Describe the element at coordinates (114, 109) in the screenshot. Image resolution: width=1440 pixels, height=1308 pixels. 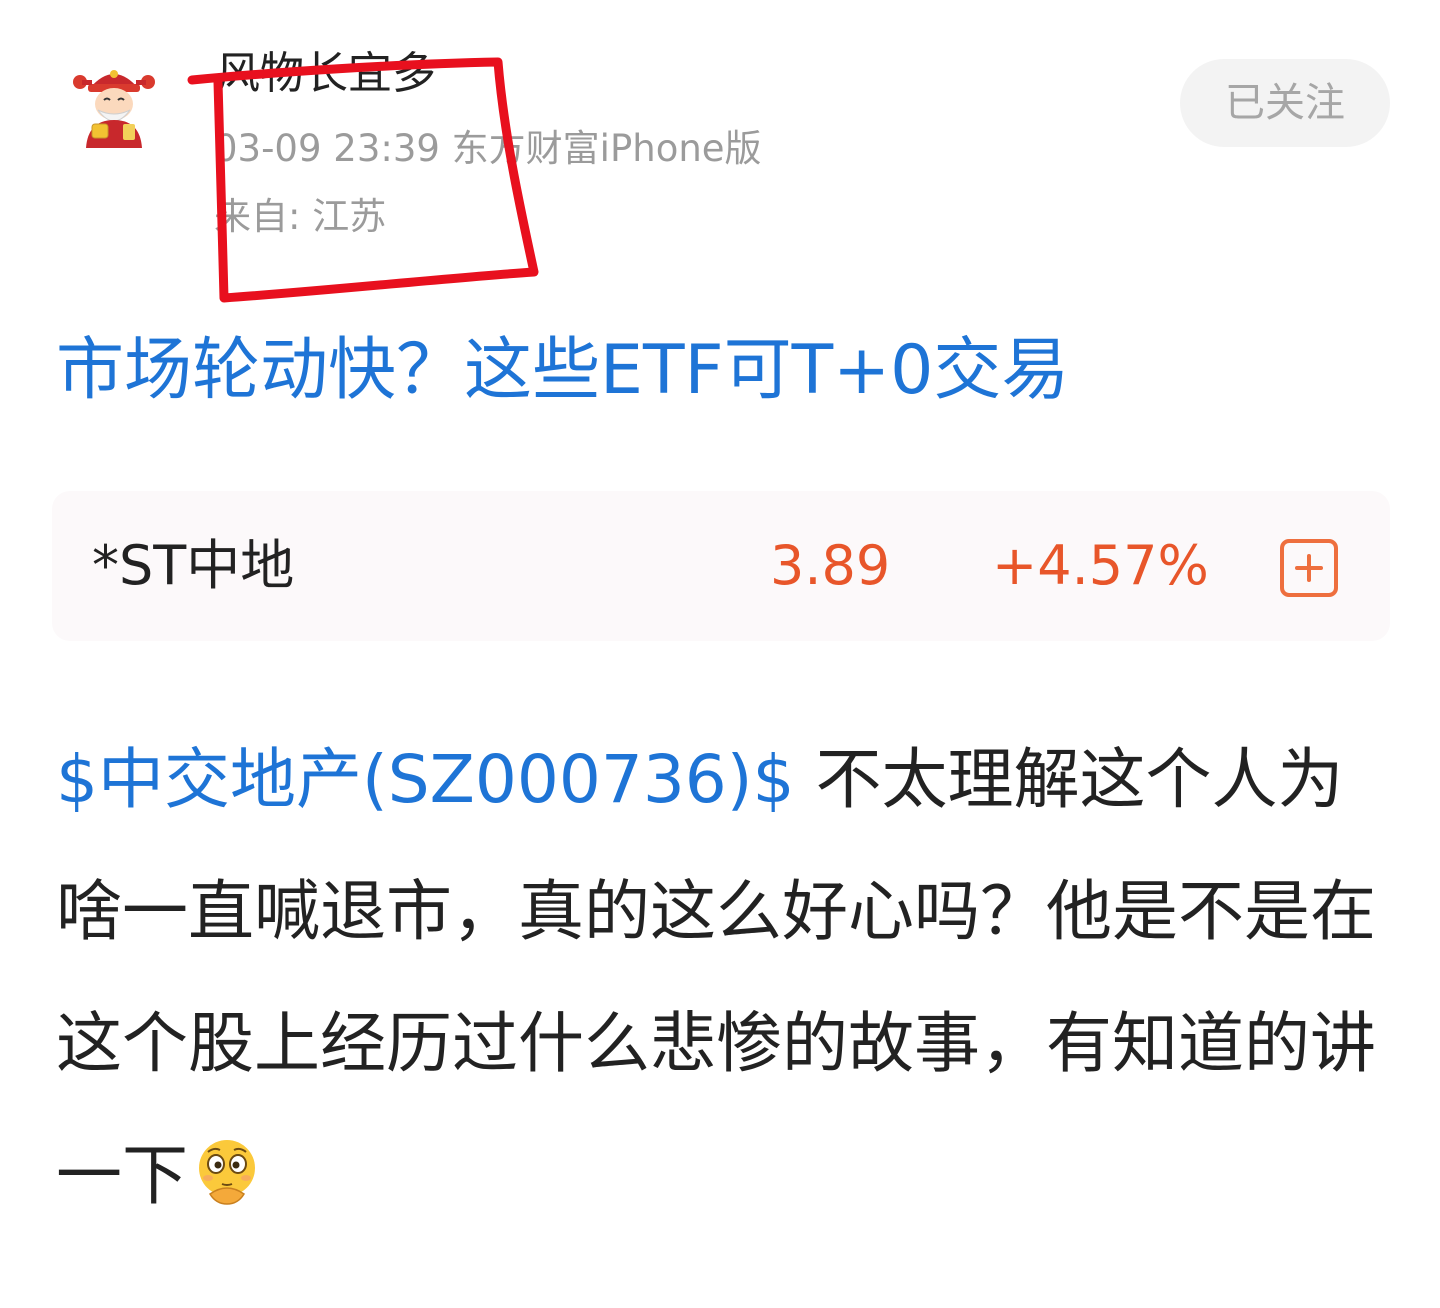
I see `caishen-avatar-icon` at that location.